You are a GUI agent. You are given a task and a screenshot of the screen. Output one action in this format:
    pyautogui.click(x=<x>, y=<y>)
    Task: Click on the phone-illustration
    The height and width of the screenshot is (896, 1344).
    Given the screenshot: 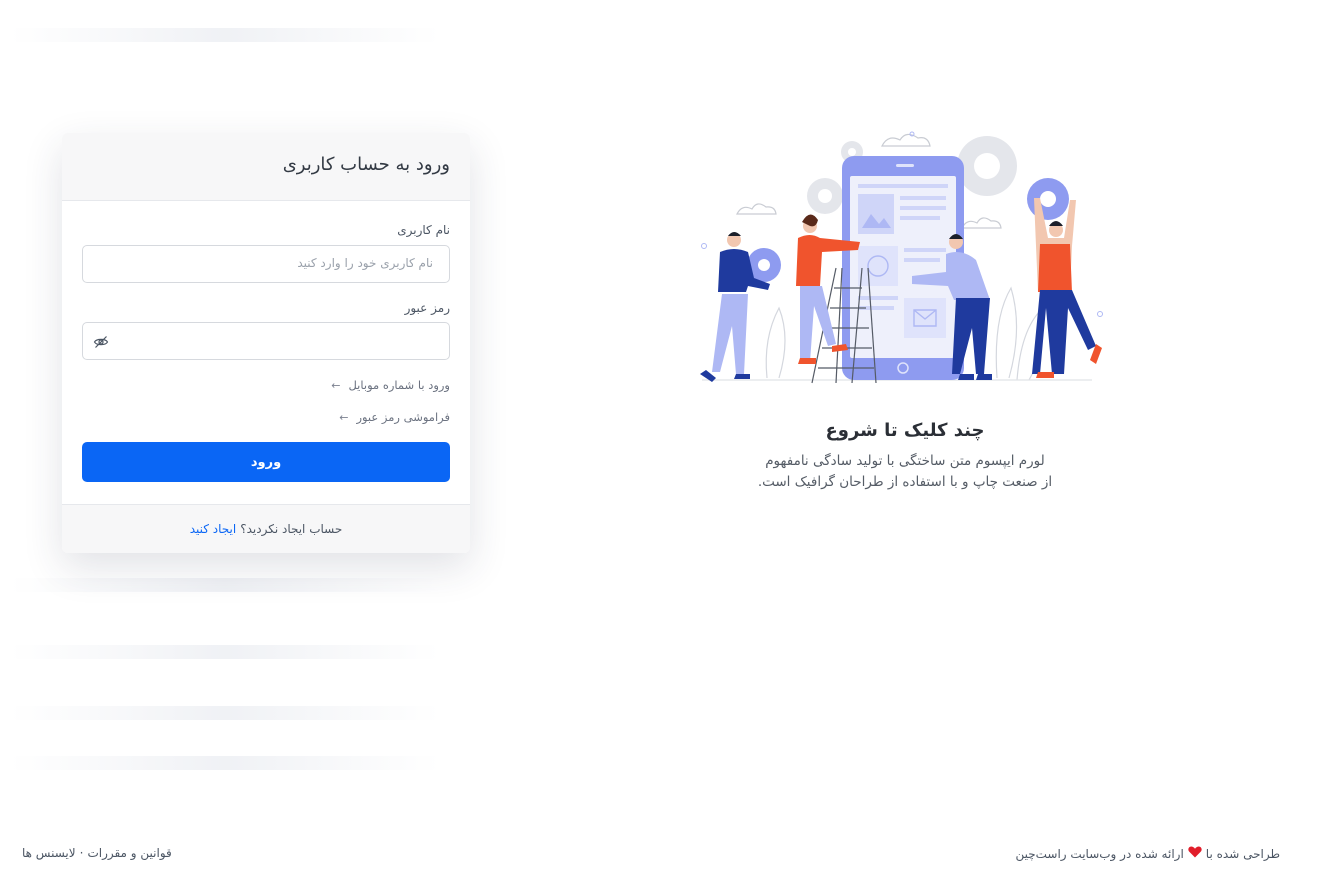 What is the action you would take?
    pyautogui.click(x=903, y=268)
    